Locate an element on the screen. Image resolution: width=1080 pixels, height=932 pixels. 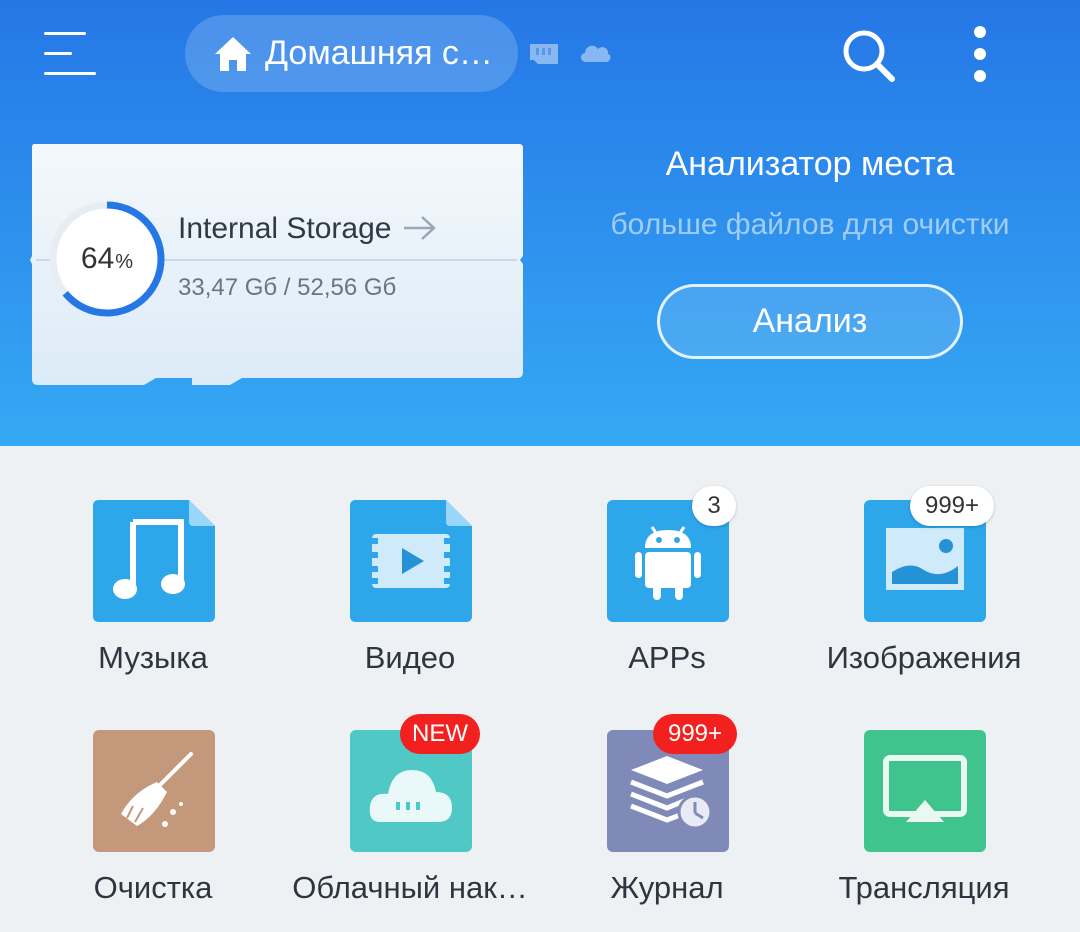
storage-usage-ring: 64 % is located at coordinates (107, 259).